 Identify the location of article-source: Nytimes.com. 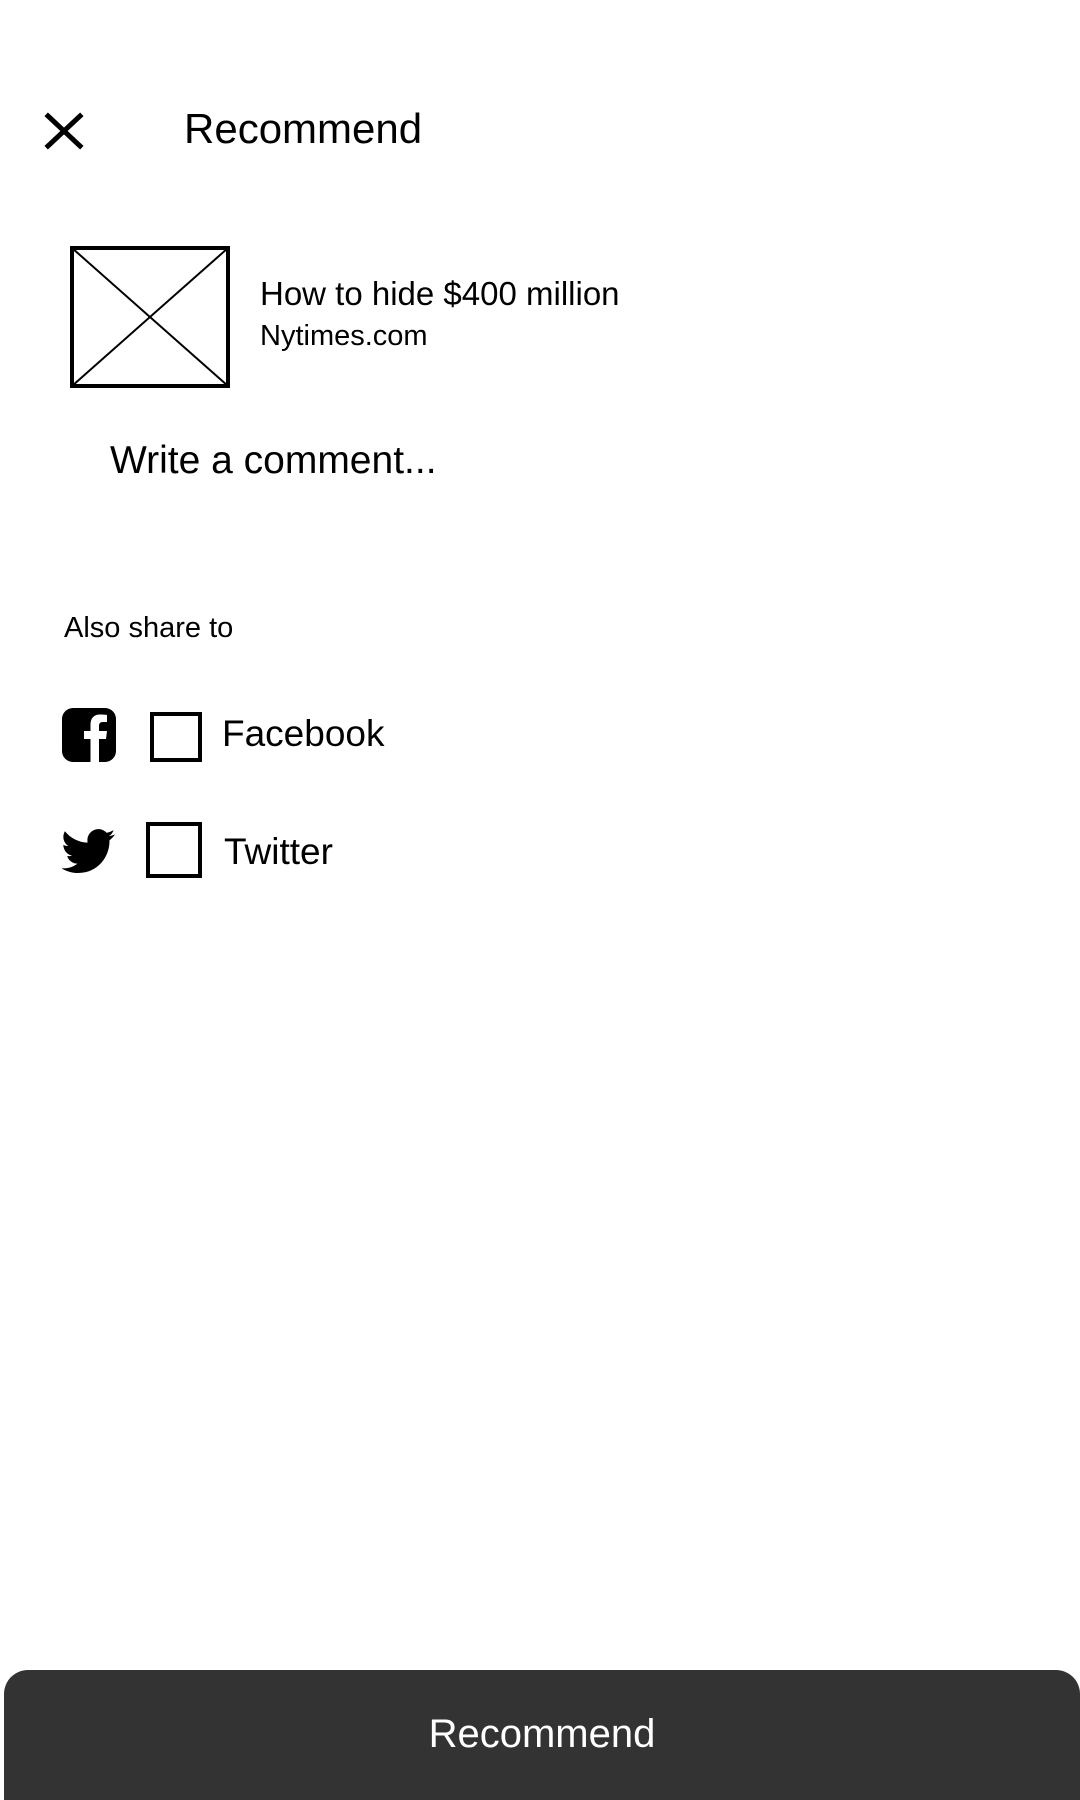
(344, 336).